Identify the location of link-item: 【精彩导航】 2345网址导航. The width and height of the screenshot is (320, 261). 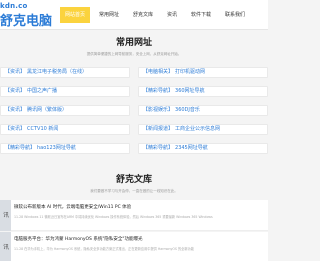
(203, 148).